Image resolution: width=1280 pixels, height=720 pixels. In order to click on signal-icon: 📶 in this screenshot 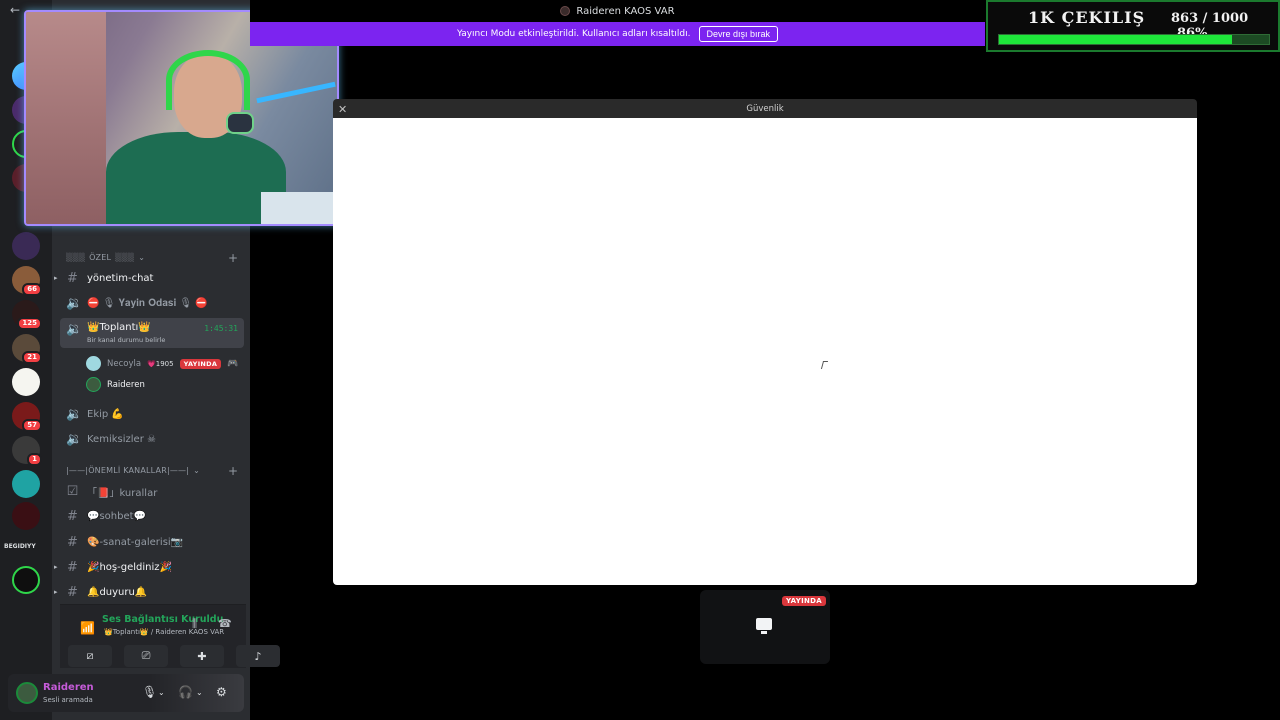, I will do `click(87, 628)`.